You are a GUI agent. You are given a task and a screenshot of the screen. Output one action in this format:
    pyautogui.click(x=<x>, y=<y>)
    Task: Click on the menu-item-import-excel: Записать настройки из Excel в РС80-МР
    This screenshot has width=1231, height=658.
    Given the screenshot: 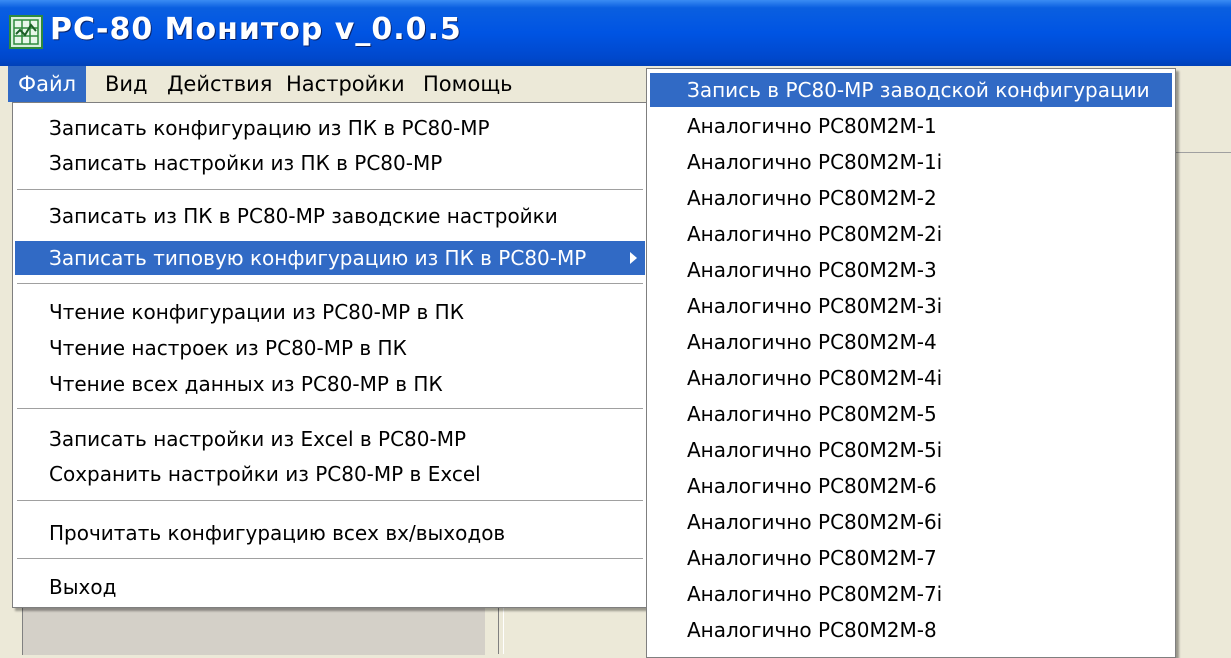 What is the action you would take?
    pyautogui.click(x=330, y=439)
    